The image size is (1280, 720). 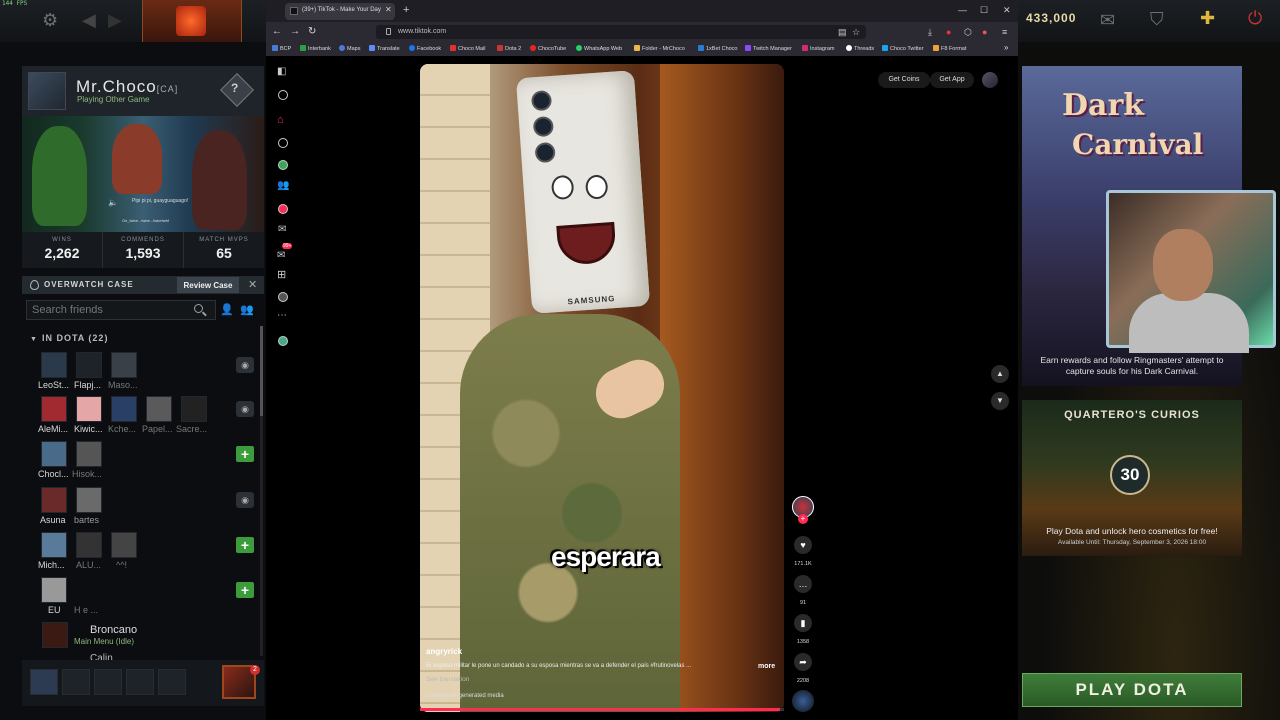 What do you see at coordinates (948, 32) in the screenshot?
I see `extension-icon: ●` at bounding box center [948, 32].